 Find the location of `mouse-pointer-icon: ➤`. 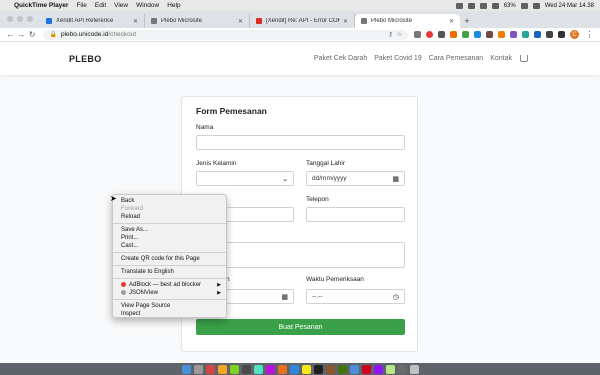

mouse-pointer-icon: ➤ is located at coordinates (113, 198).